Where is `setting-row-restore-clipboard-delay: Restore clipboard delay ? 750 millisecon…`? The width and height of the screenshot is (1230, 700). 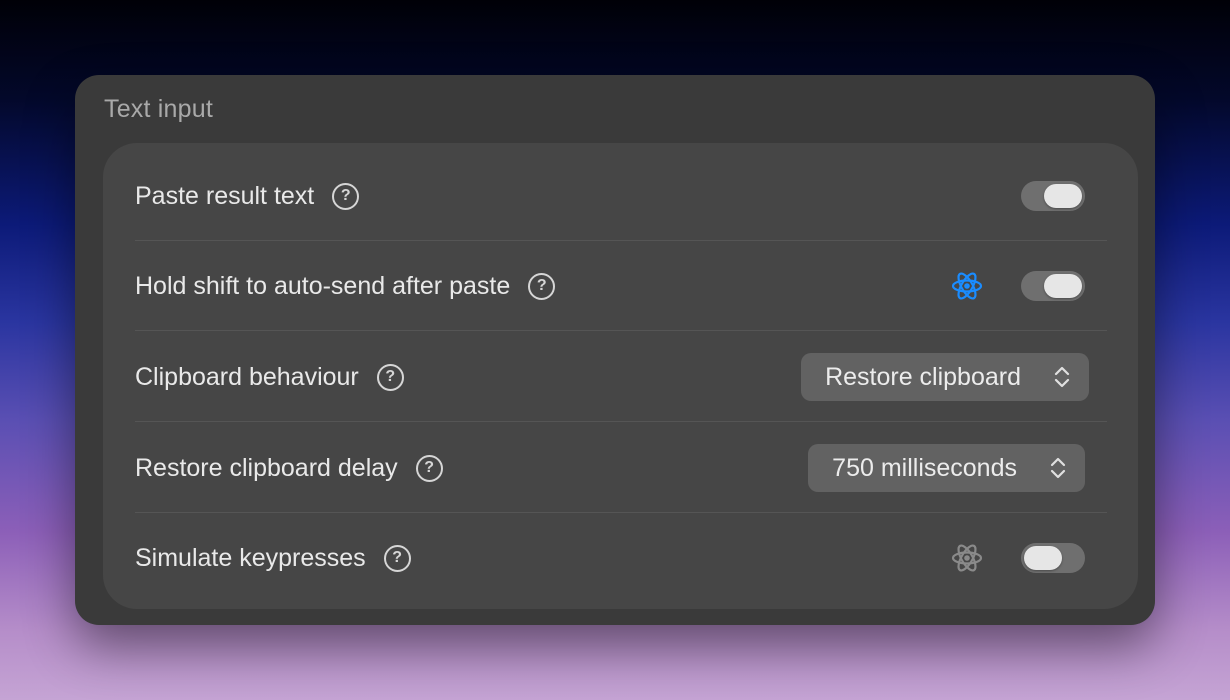 setting-row-restore-clipboard-delay: Restore clipboard delay ? 750 millisecon… is located at coordinates (621, 468).